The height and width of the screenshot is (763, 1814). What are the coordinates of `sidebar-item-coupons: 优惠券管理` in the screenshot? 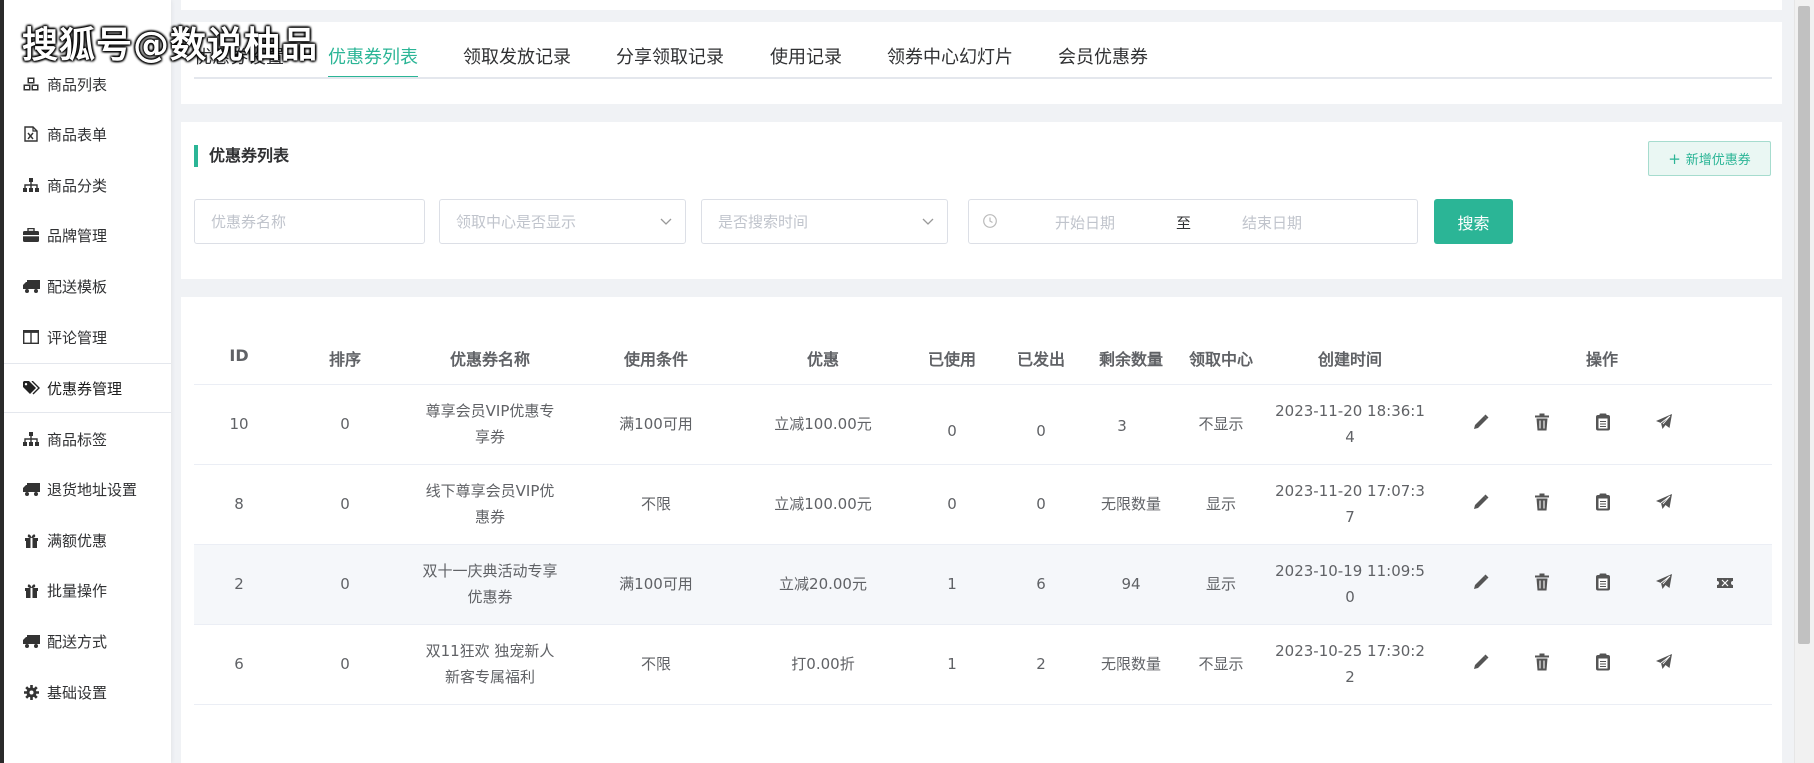 It's located at (87, 388).